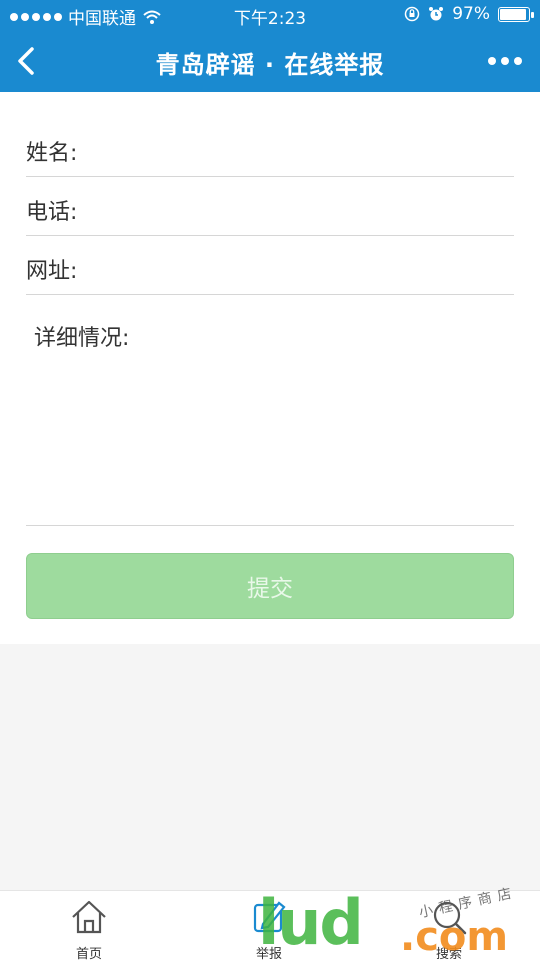 This screenshot has height=960, width=540. I want to click on battery-percent: 97%, so click(471, 14).